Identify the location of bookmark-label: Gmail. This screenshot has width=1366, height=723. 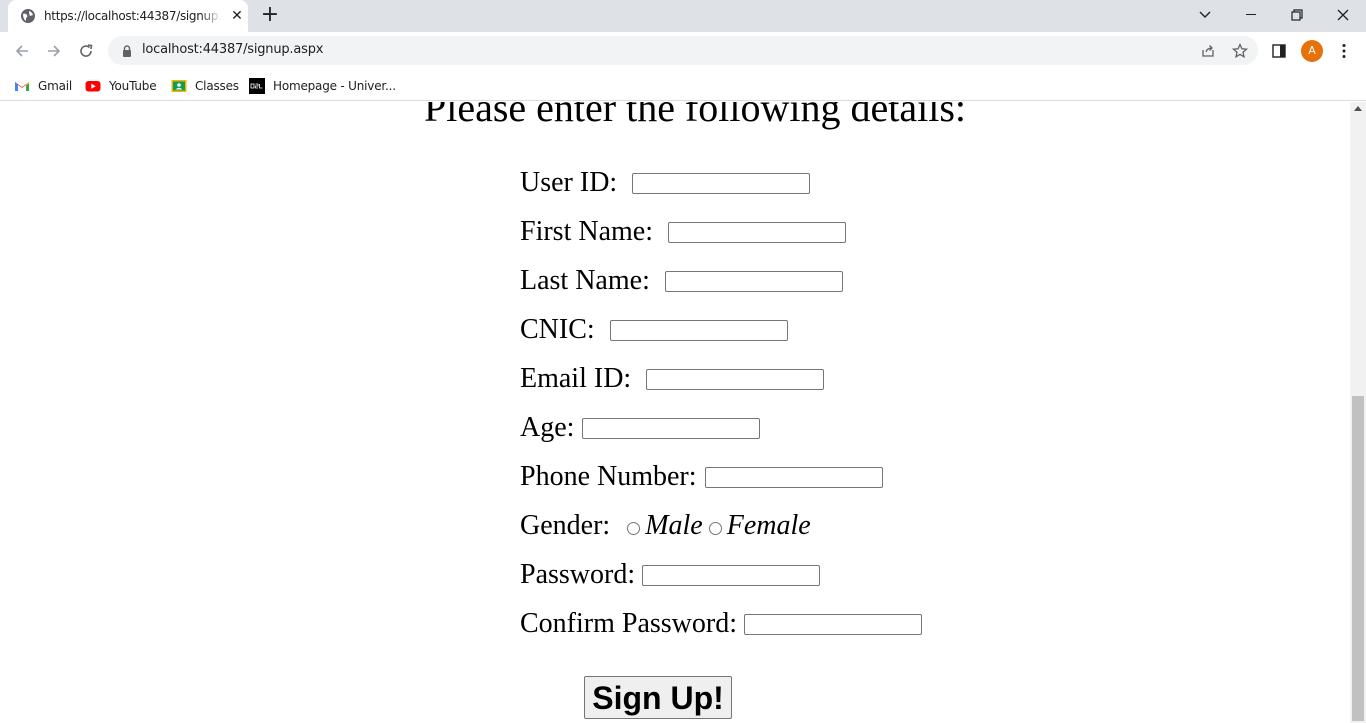
(55, 86).